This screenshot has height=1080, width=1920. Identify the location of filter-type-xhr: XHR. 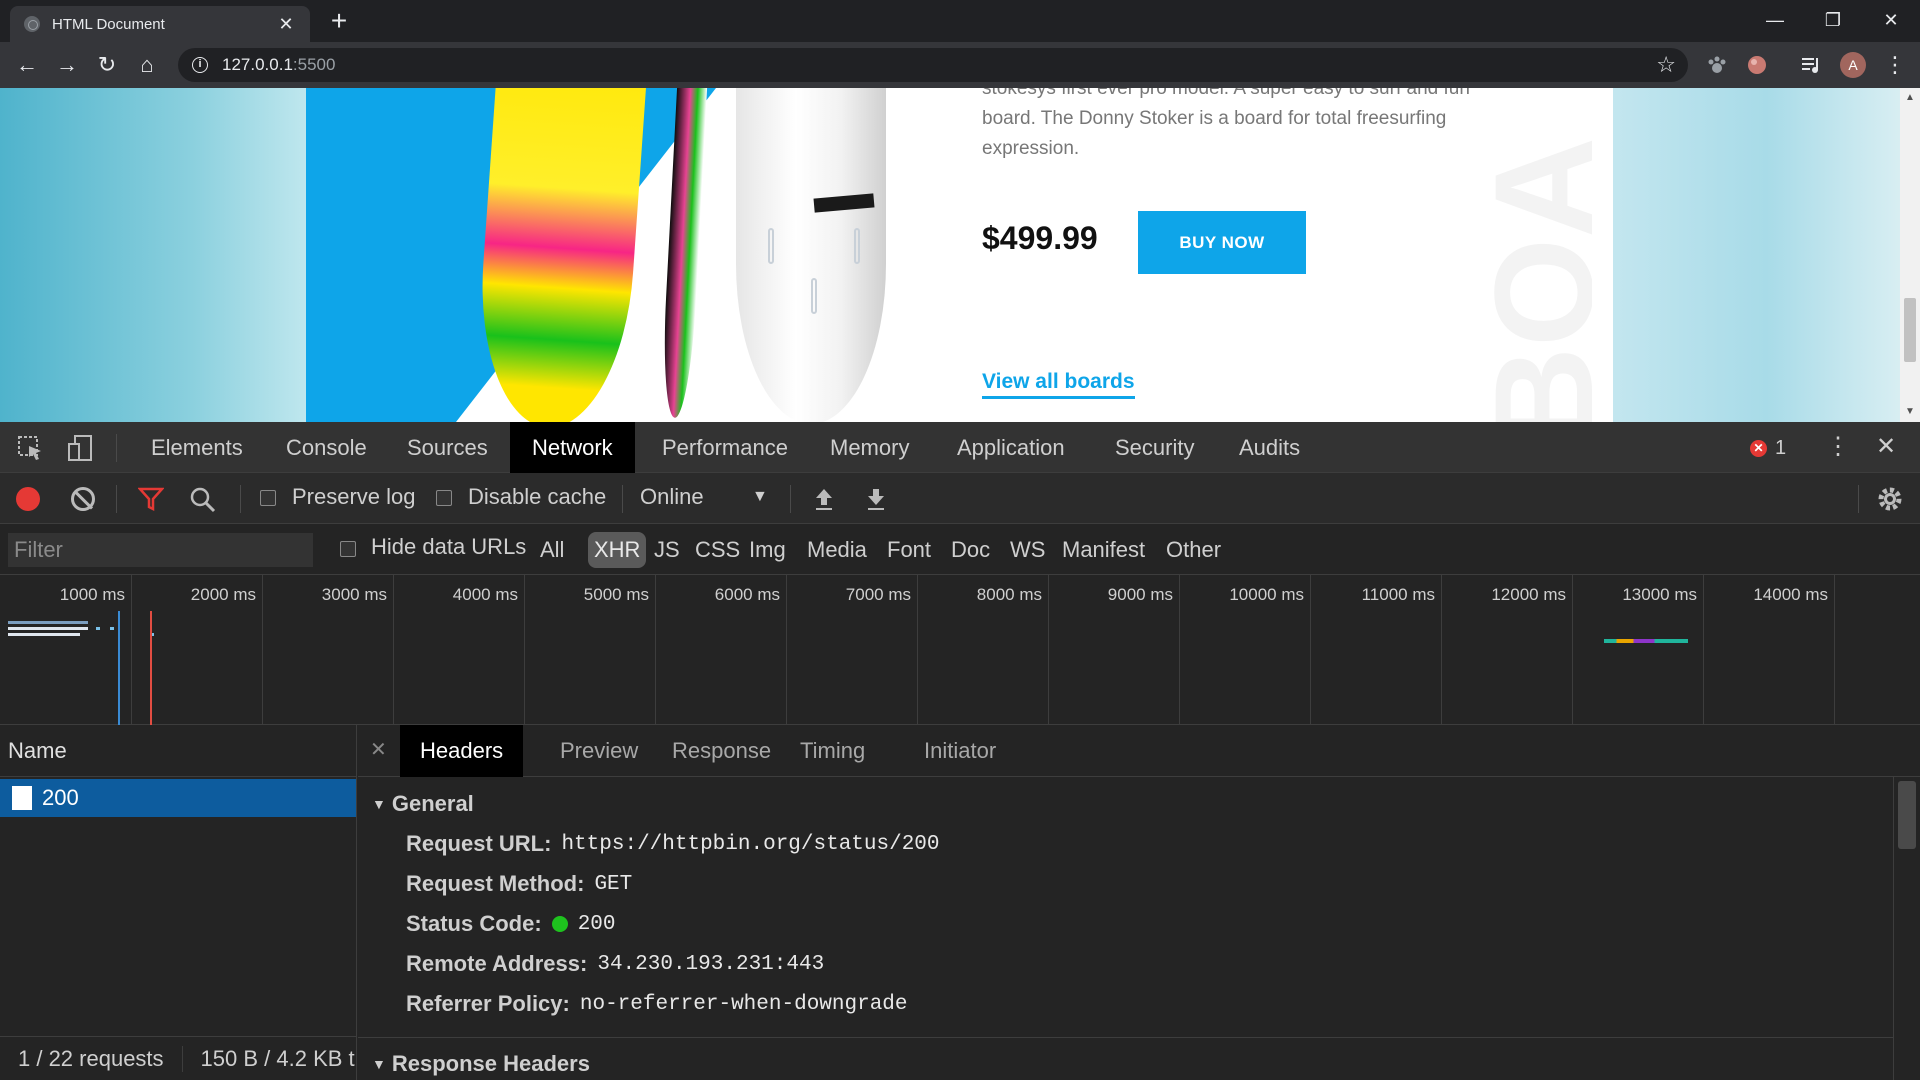
(617, 550).